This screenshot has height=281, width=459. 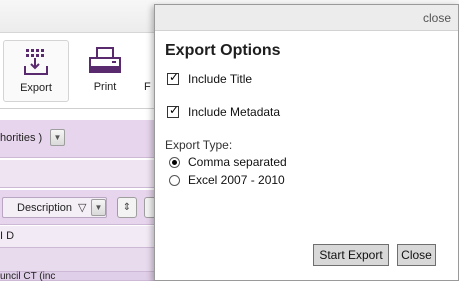 I want to click on start-export-button: Start Export, so click(x=351, y=255).